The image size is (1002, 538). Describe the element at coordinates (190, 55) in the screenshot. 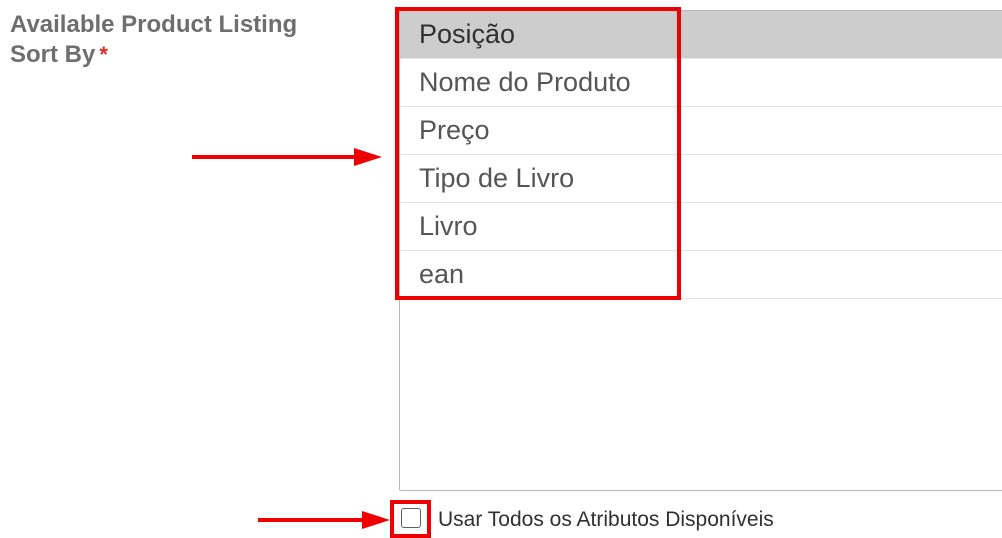

I see `field-label-line2: Sort By *` at that location.